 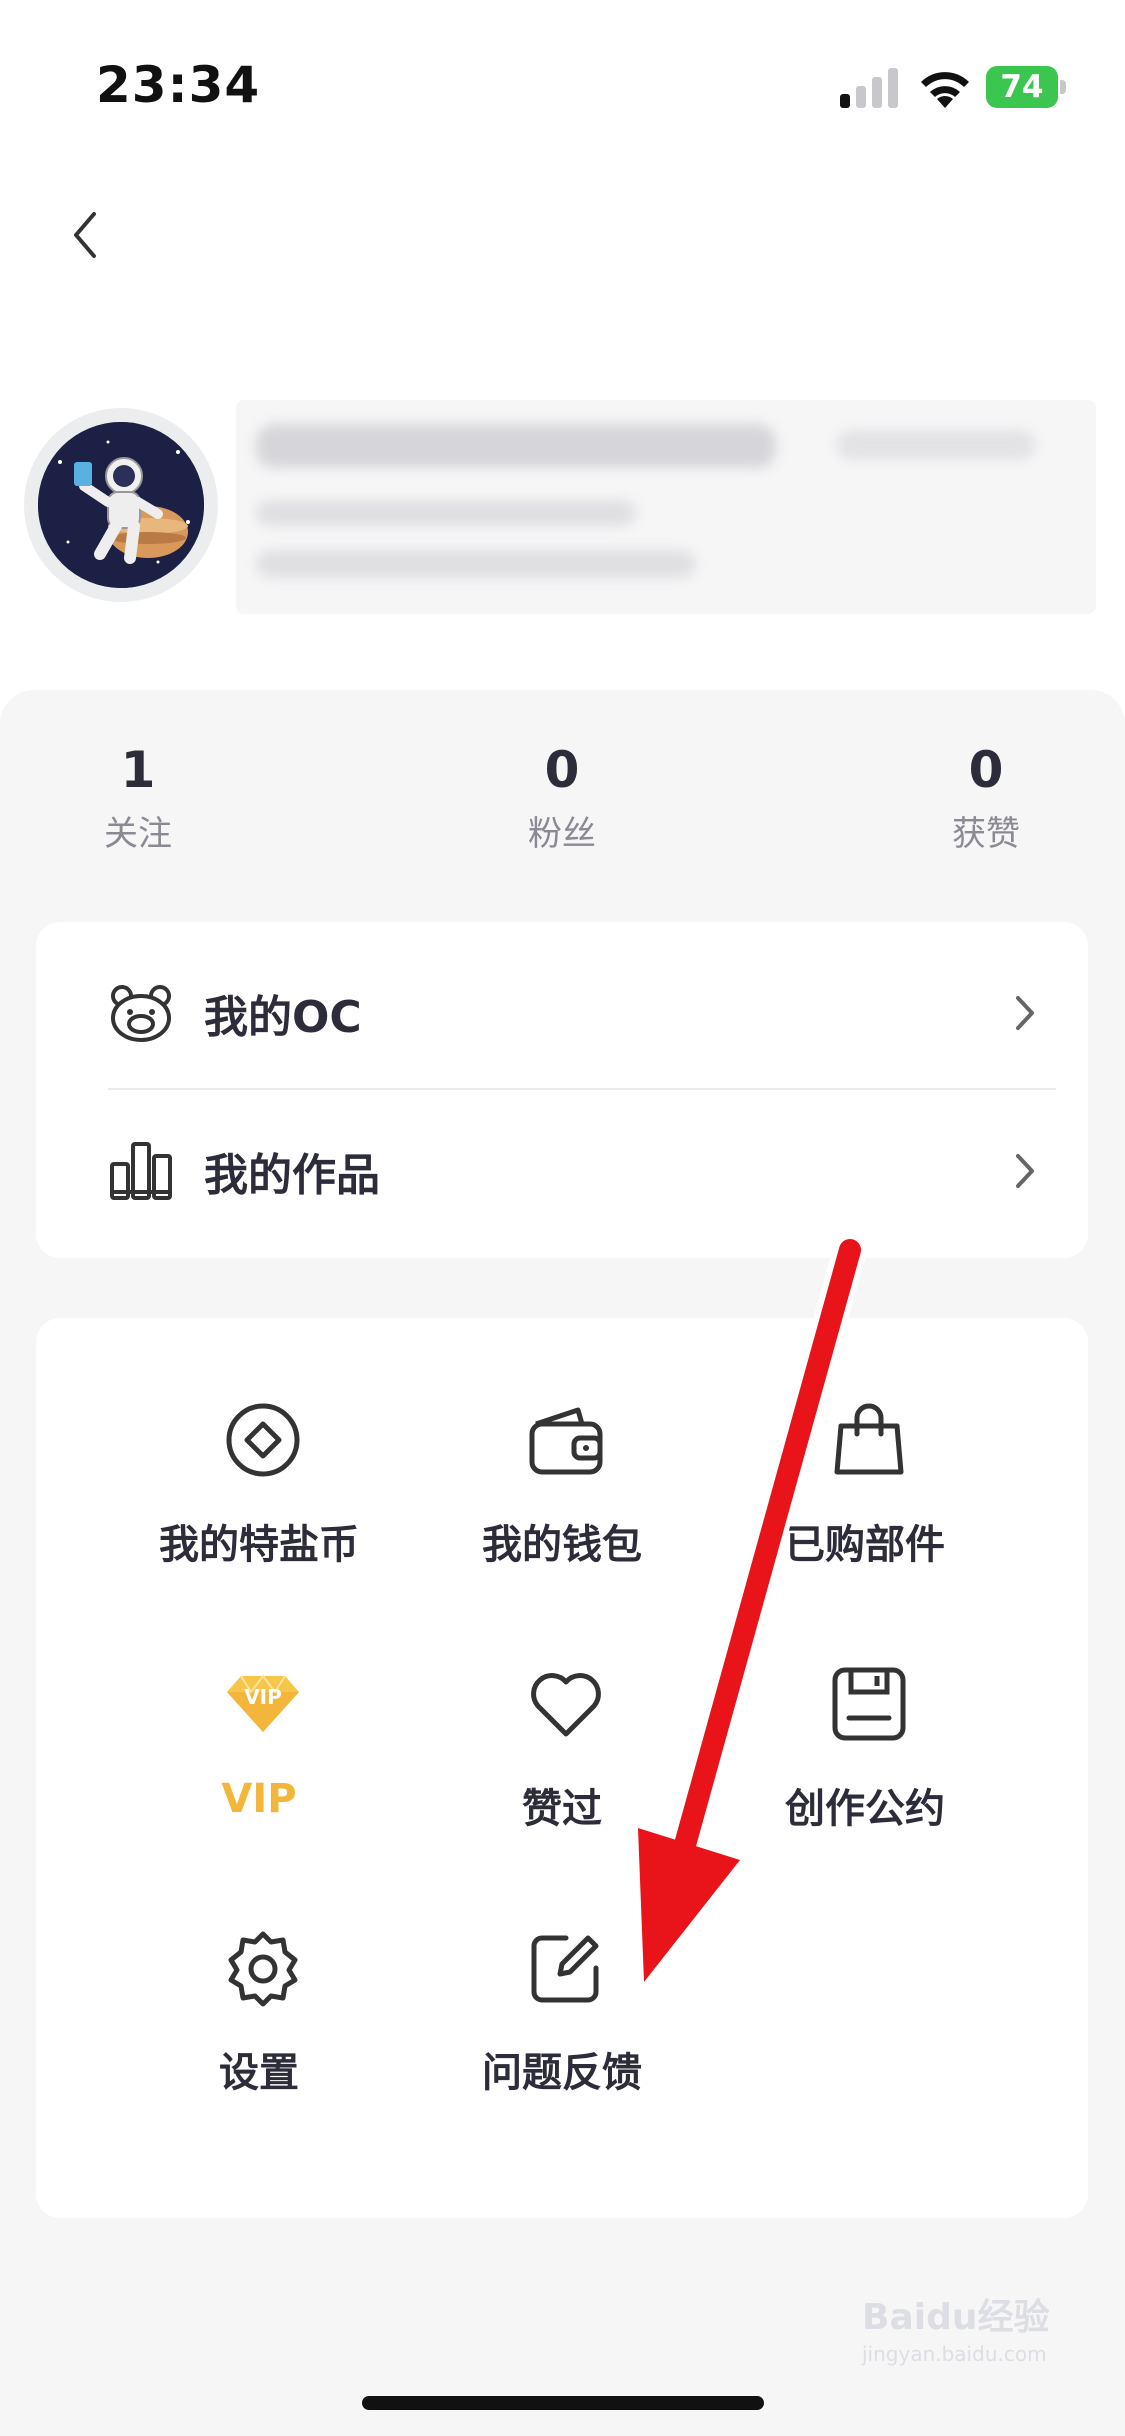 What do you see at coordinates (141, 1013) in the screenshot?
I see `bear-face-icon` at bounding box center [141, 1013].